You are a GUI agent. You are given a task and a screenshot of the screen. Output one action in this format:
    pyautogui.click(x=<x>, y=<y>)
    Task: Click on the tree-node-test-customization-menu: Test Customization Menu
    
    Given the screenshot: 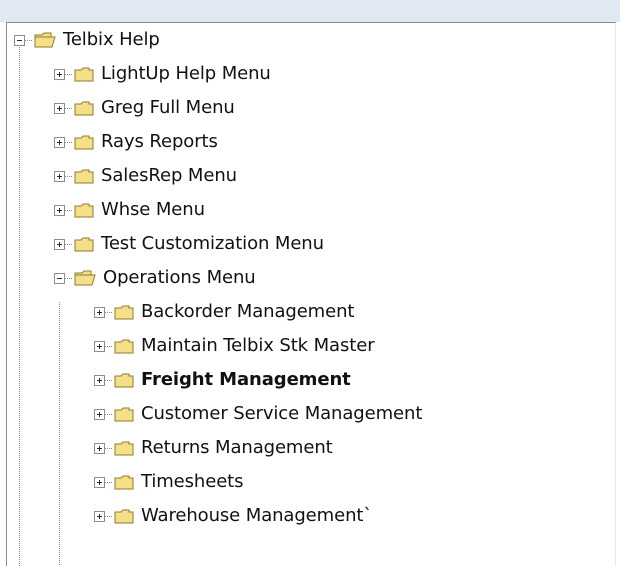 What is the action you would take?
    pyautogui.click(x=189, y=244)
    